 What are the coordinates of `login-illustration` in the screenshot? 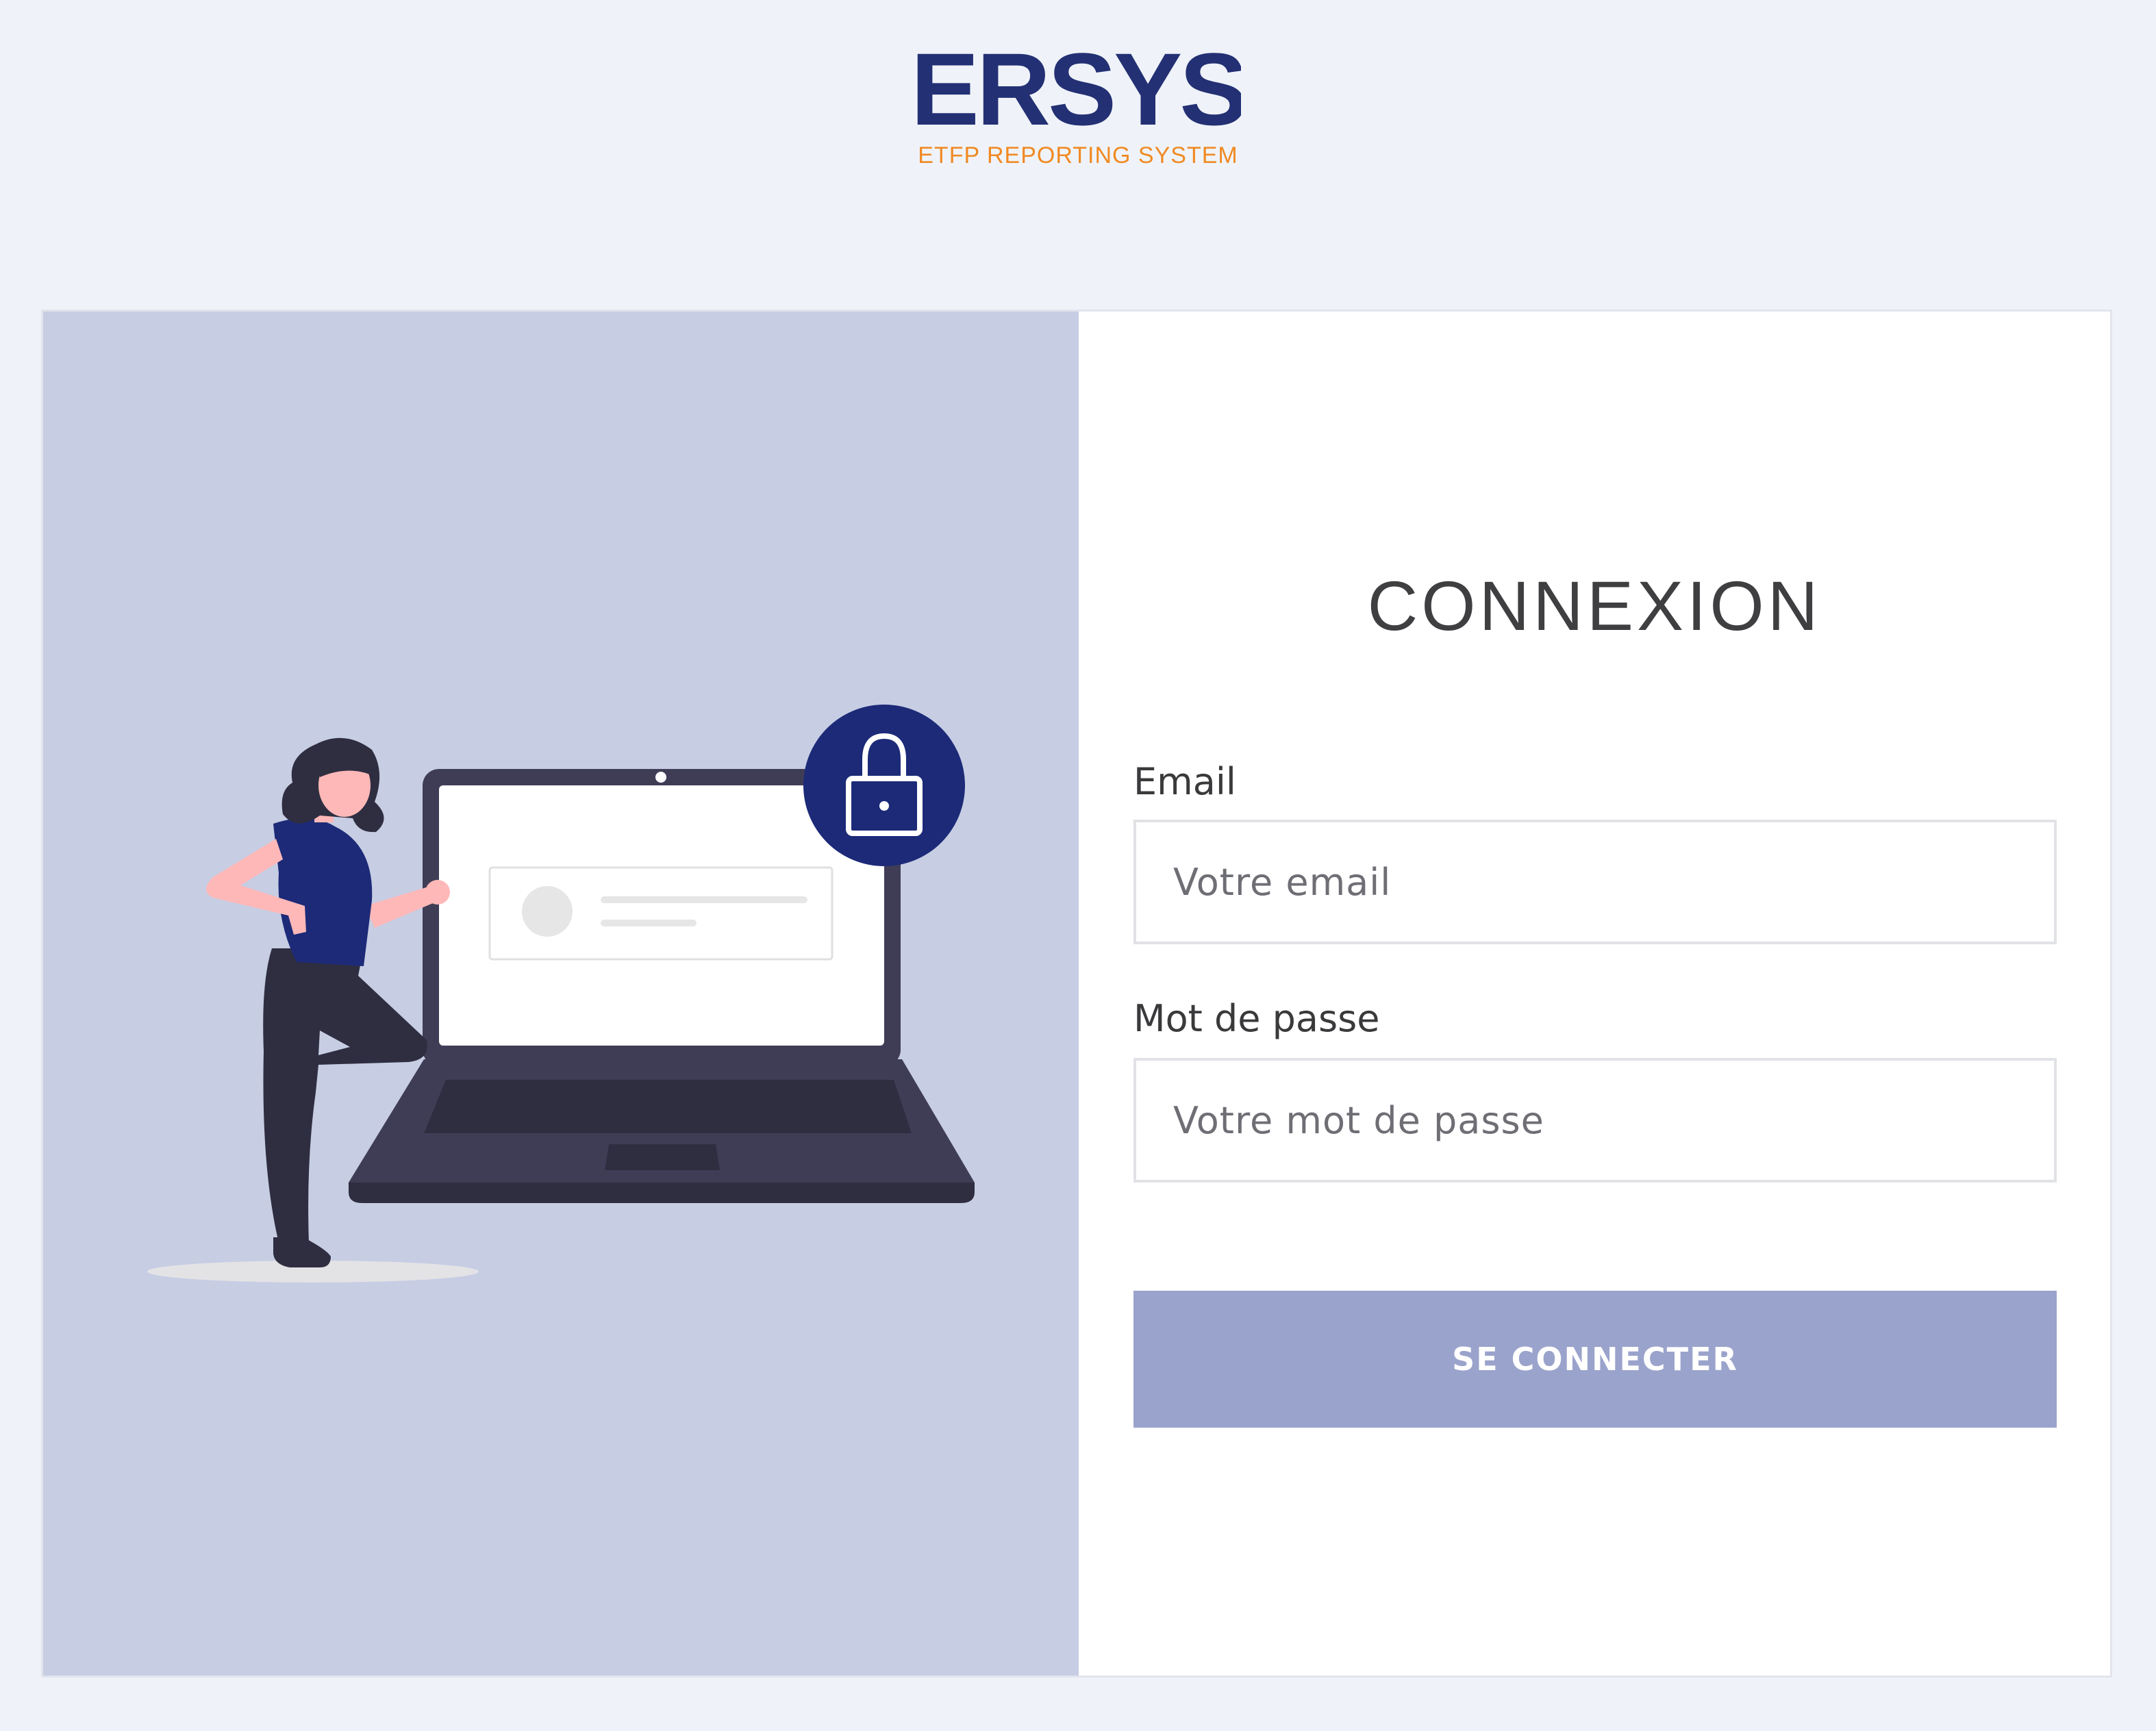 It's located at (561, 994).